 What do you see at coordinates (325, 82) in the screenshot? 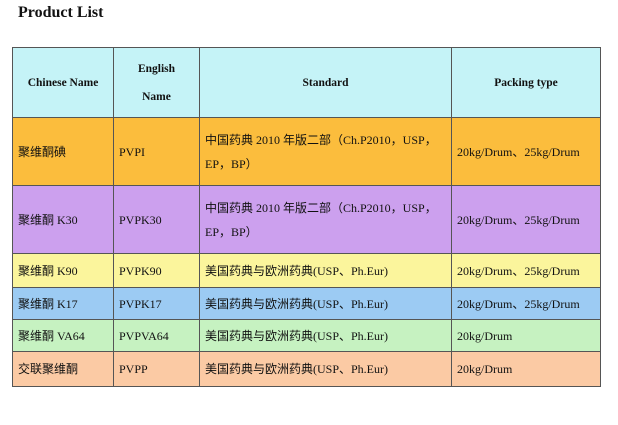
I see `column-header-standard: Standard` at bounding box center [325, 82].